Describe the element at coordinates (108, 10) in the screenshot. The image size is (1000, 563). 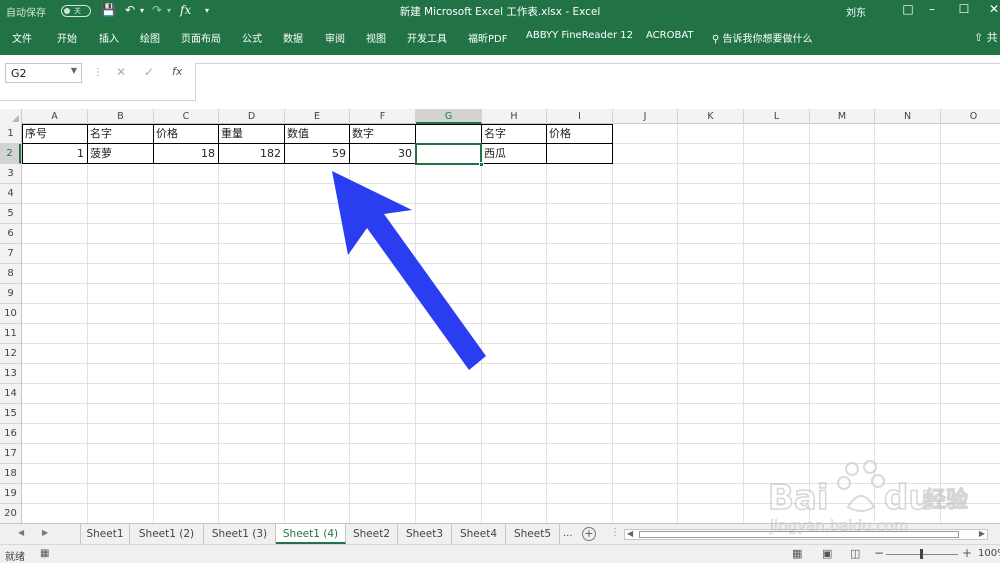
I see `save-icon: 💾` at that location.